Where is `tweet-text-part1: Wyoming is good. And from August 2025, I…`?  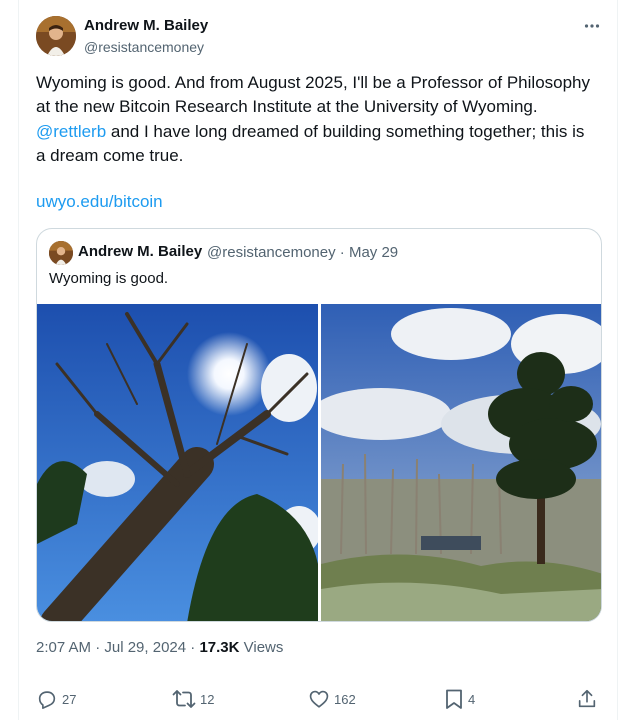
tweet-text-part1: Wyoming is good. And from August 2025, I… is located at coordinates (313, 95).